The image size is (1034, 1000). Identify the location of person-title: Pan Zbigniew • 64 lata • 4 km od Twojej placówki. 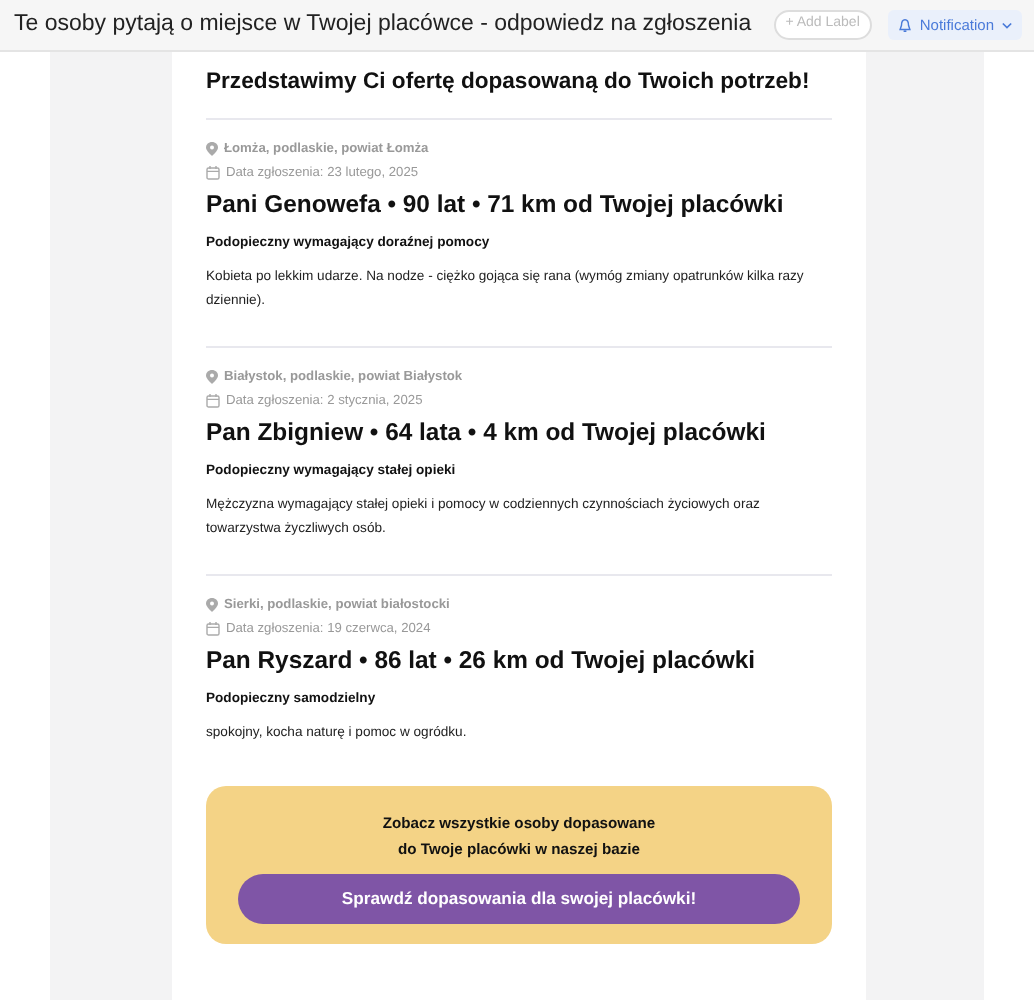
(487, 433).